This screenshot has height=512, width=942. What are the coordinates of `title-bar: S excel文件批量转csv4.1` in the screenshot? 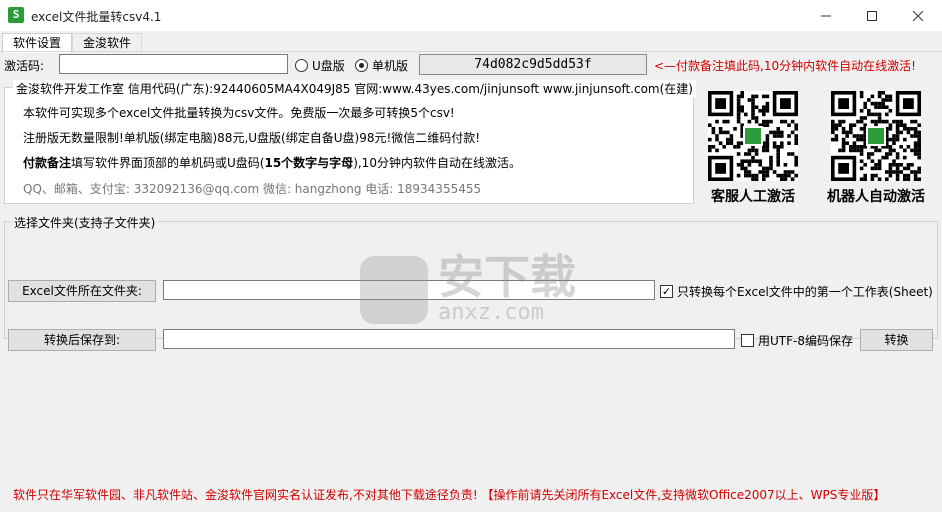 It's located at (471, 15).